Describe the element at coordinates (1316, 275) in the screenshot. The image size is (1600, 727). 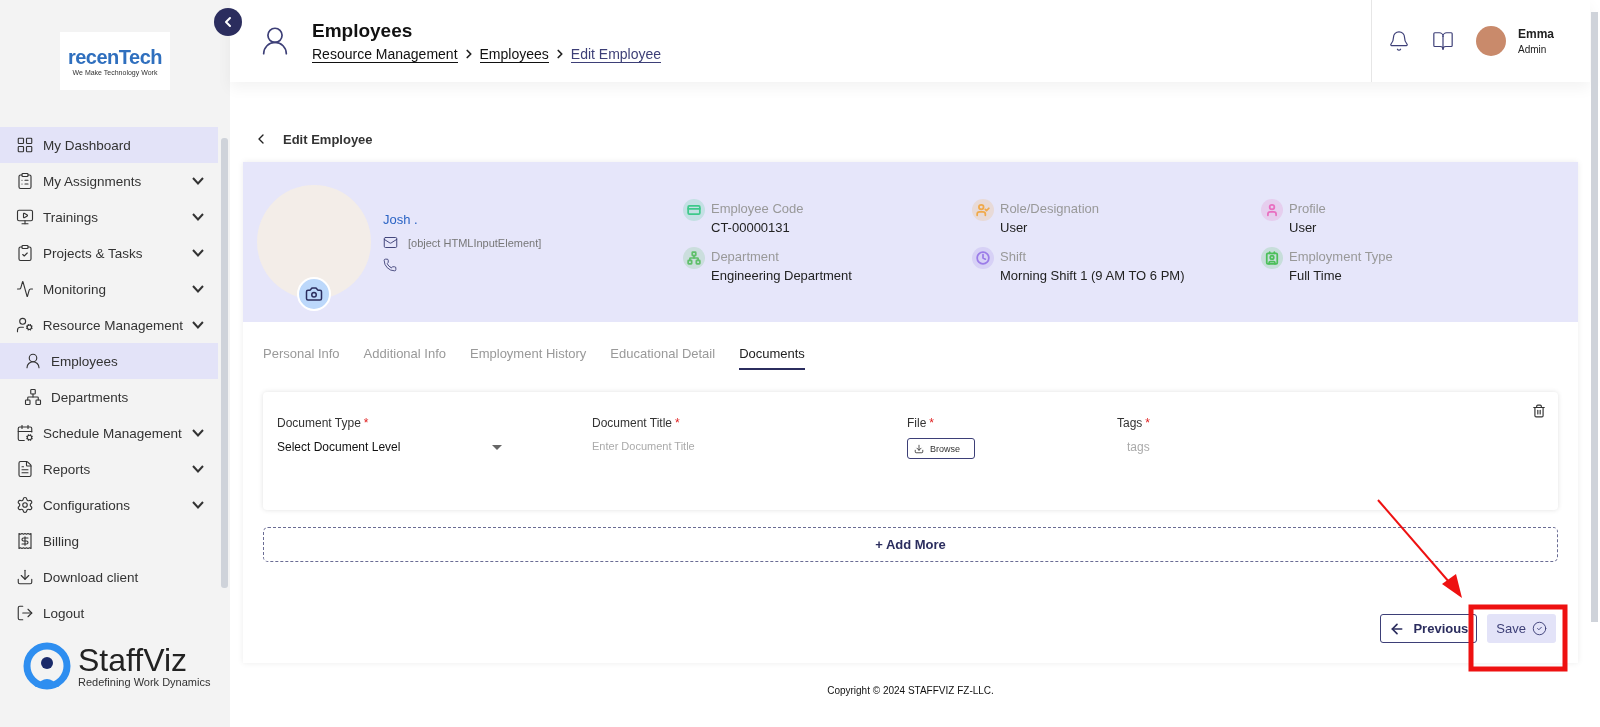
I see `field-value: Full Time` at that location.